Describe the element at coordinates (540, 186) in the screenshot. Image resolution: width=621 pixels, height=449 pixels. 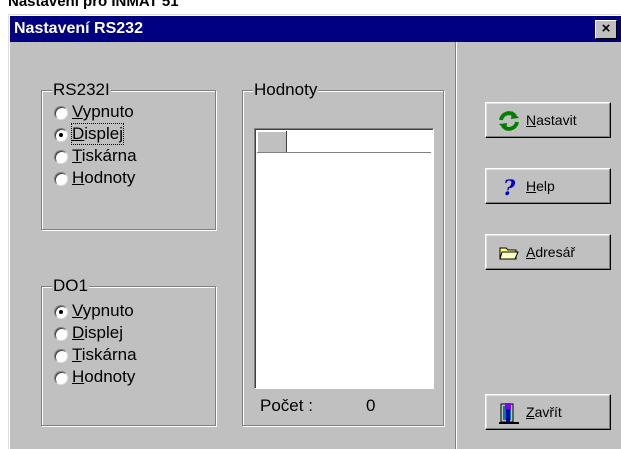
I see `help-label: Help` at that location.